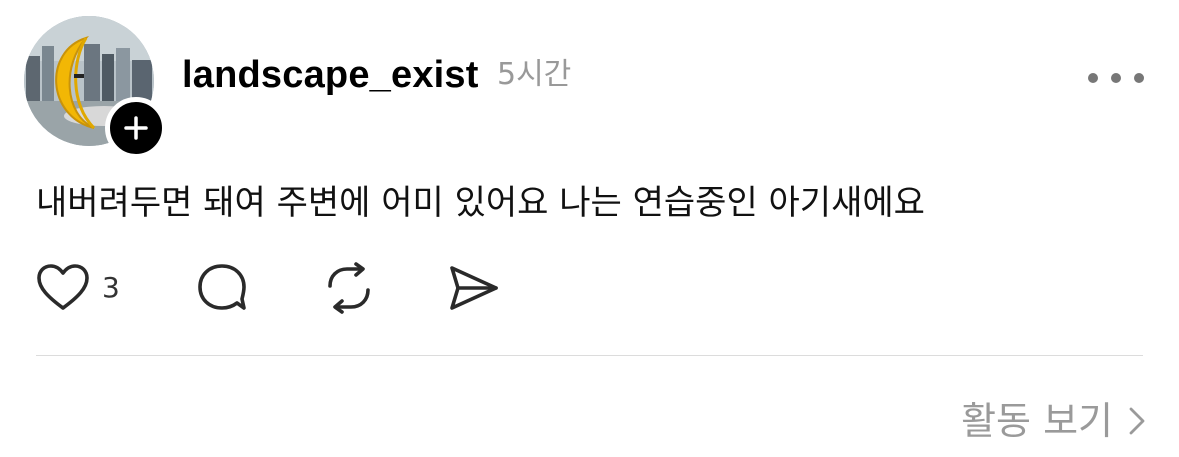 This screenshot has width=1179, height=457. I want to click on more-options-button, so click(1116, 78).